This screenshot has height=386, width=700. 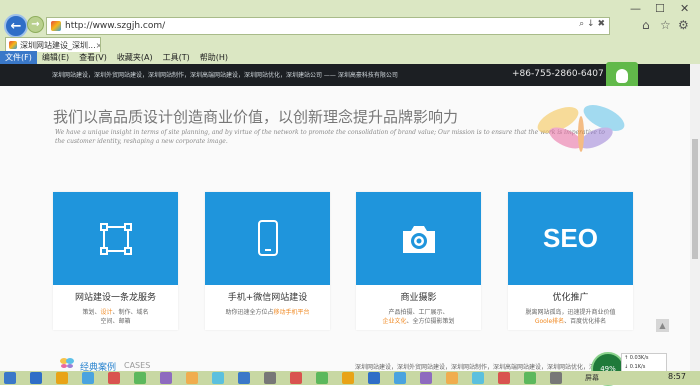 I want to click on mobile-phone-icon, so click(x=267, y=237).